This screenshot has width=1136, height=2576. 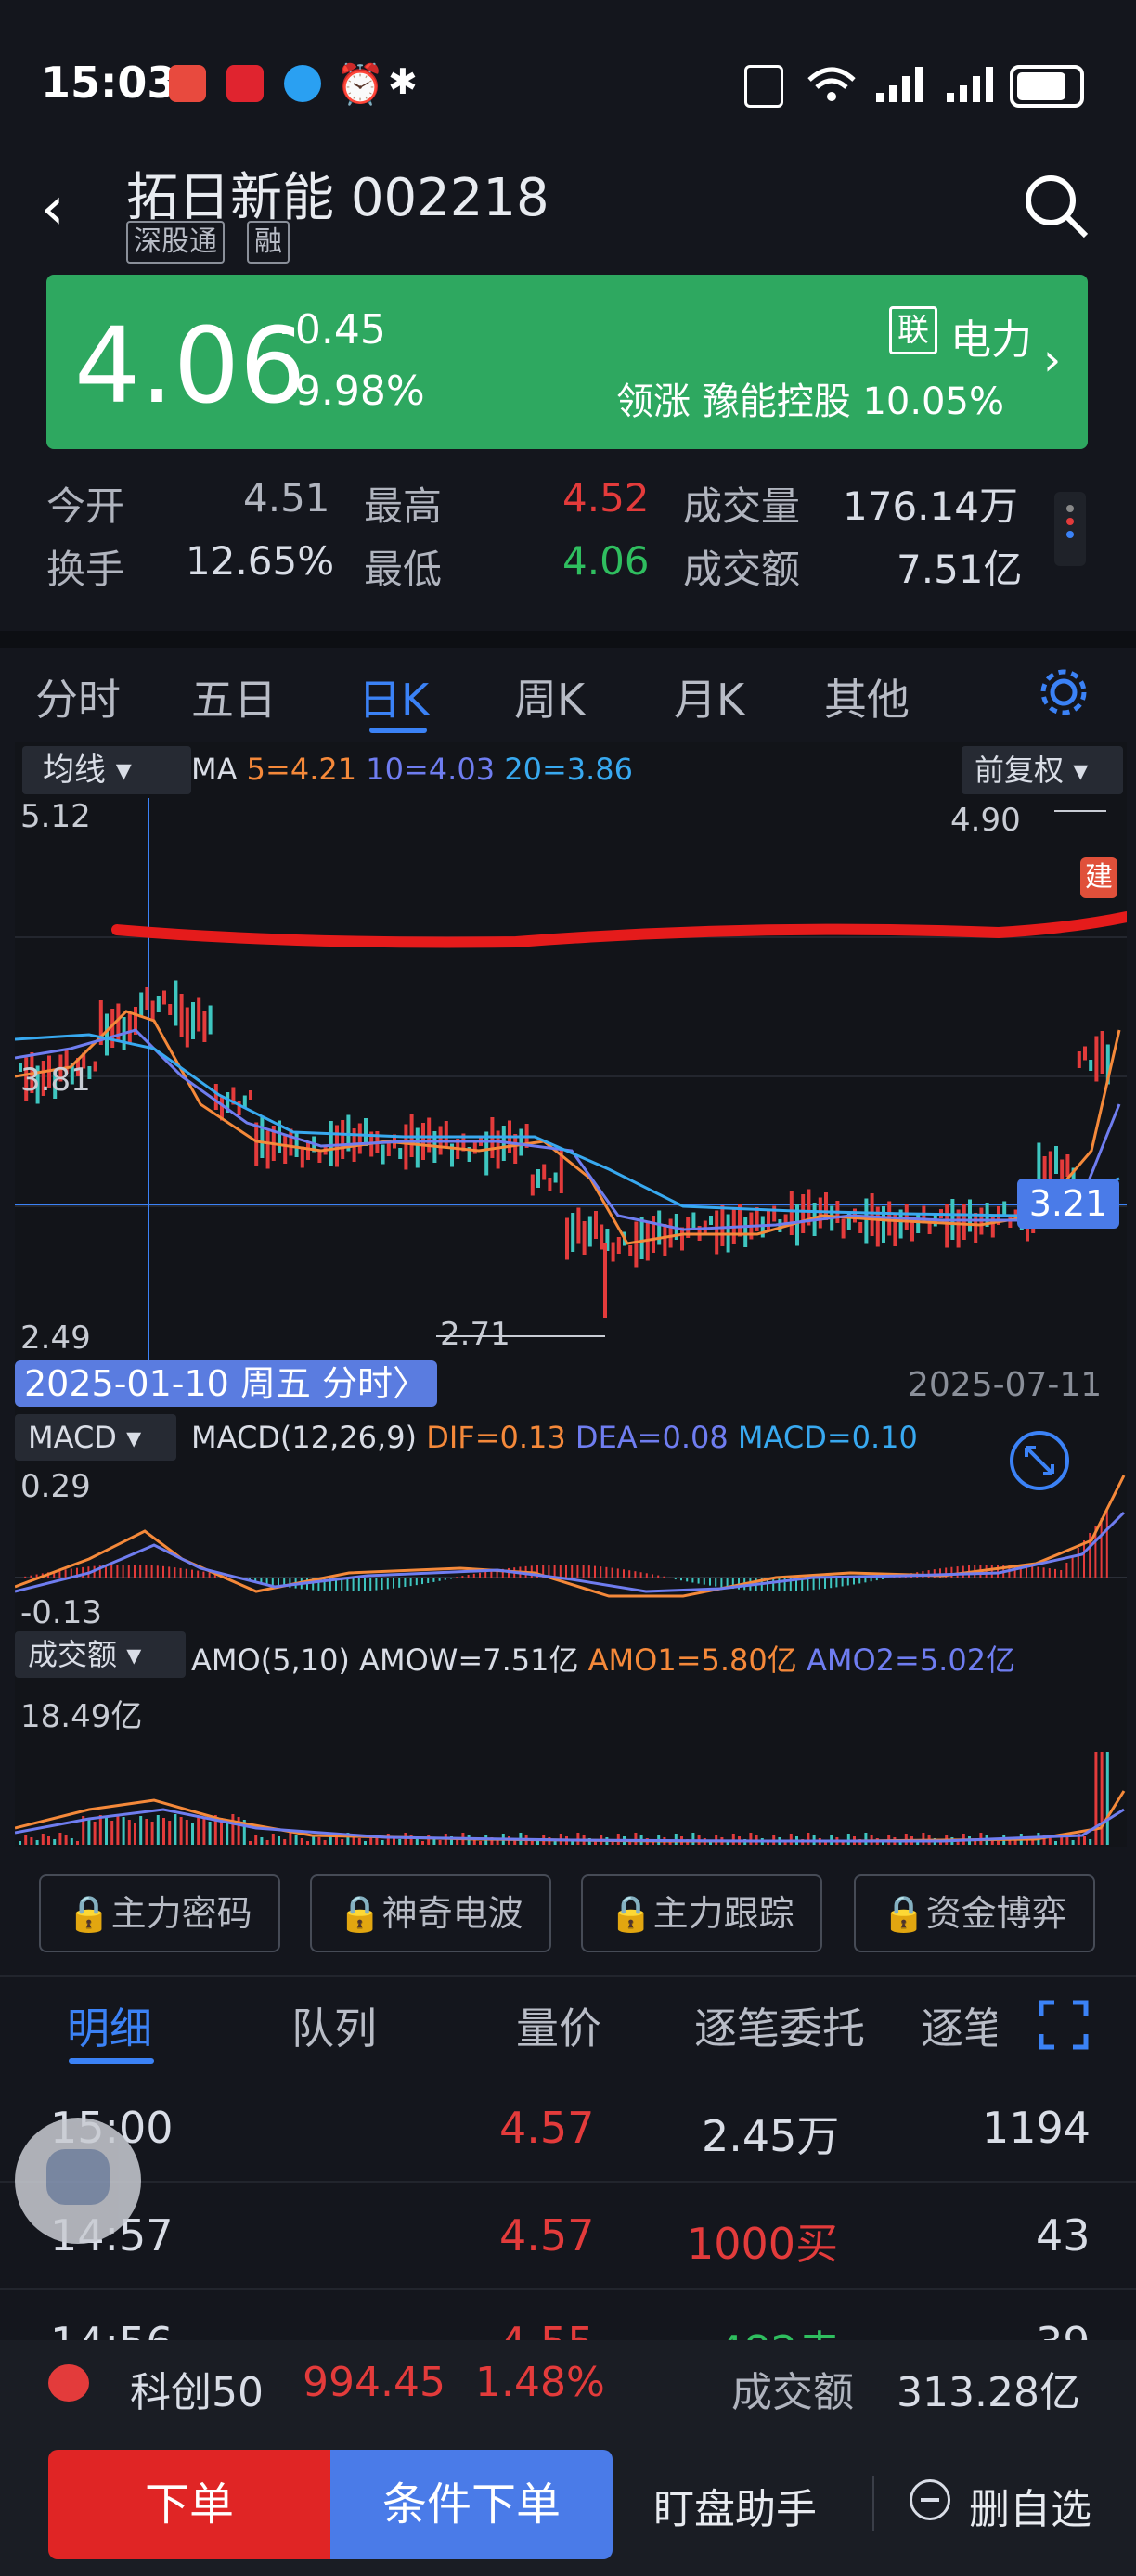 I want to click on trade-price: 4.55, so click(x=546, y=2329).